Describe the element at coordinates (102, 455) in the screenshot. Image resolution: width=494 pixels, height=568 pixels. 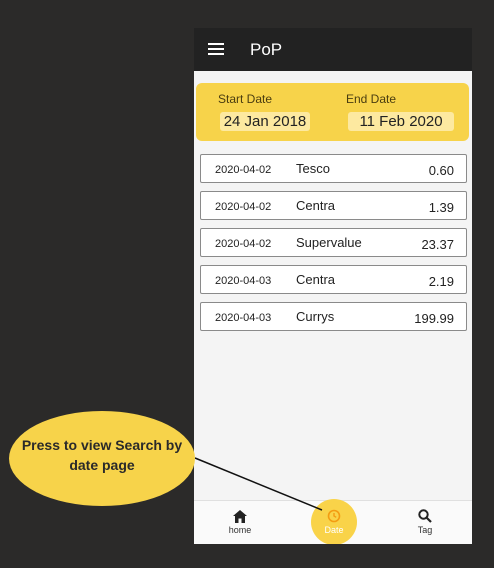
I see `callout-text: Press to view Search by date page` at that location.